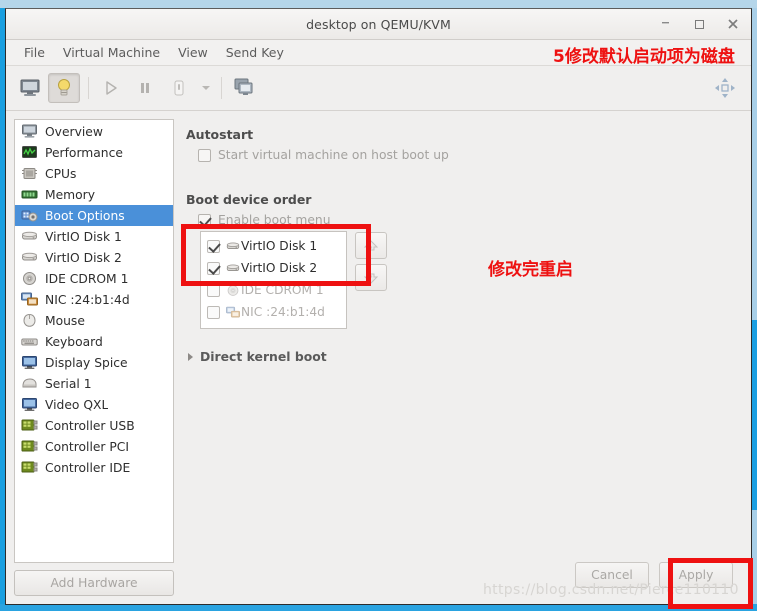 This screenshot has width=757, height=611. I want to click on direct-kernel-boot-expander: Direct kernel boot, so click(465, 356).